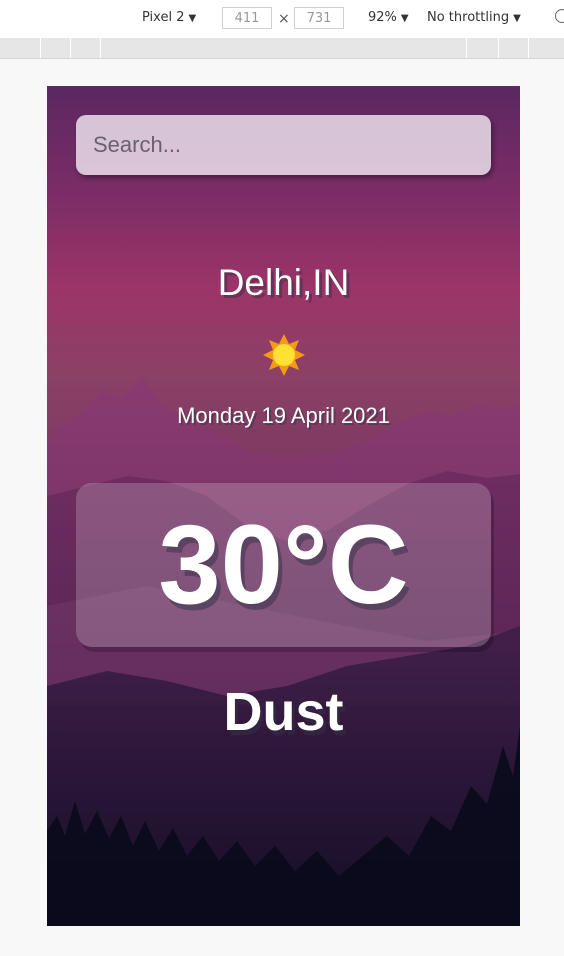  I want to click on throttling-label: No throttling, so click(468, 17).